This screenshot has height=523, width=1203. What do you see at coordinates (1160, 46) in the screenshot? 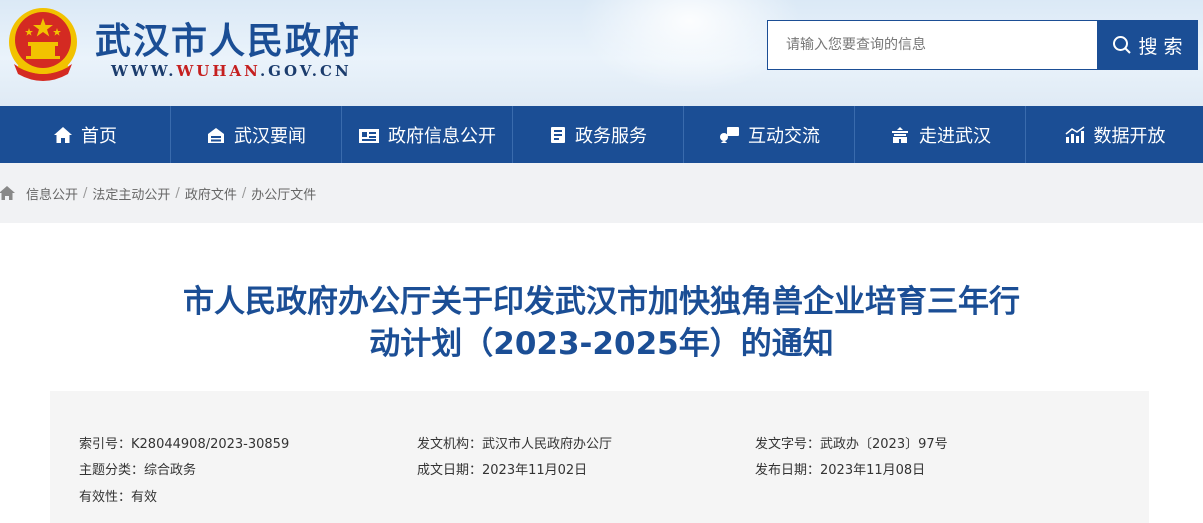
I see `search-button-label: 搜 索` at bounding box center [1160, 46].